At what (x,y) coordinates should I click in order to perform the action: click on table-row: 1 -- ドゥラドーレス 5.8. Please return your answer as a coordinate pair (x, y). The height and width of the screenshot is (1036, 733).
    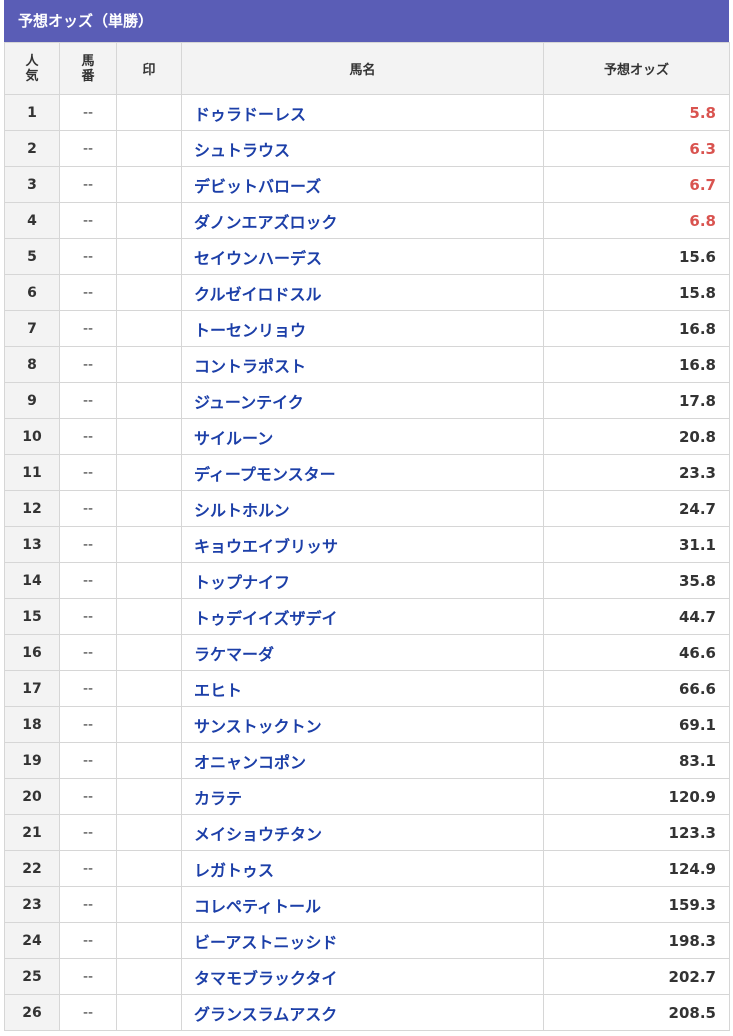
    Looking at the image, I should click on (367, 112).